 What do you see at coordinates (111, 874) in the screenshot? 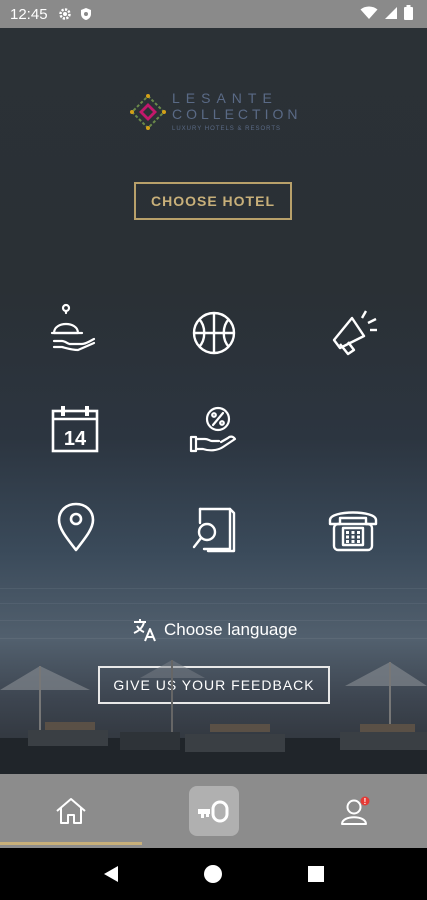
I see `back-icon` at bounding box center [111, 874].